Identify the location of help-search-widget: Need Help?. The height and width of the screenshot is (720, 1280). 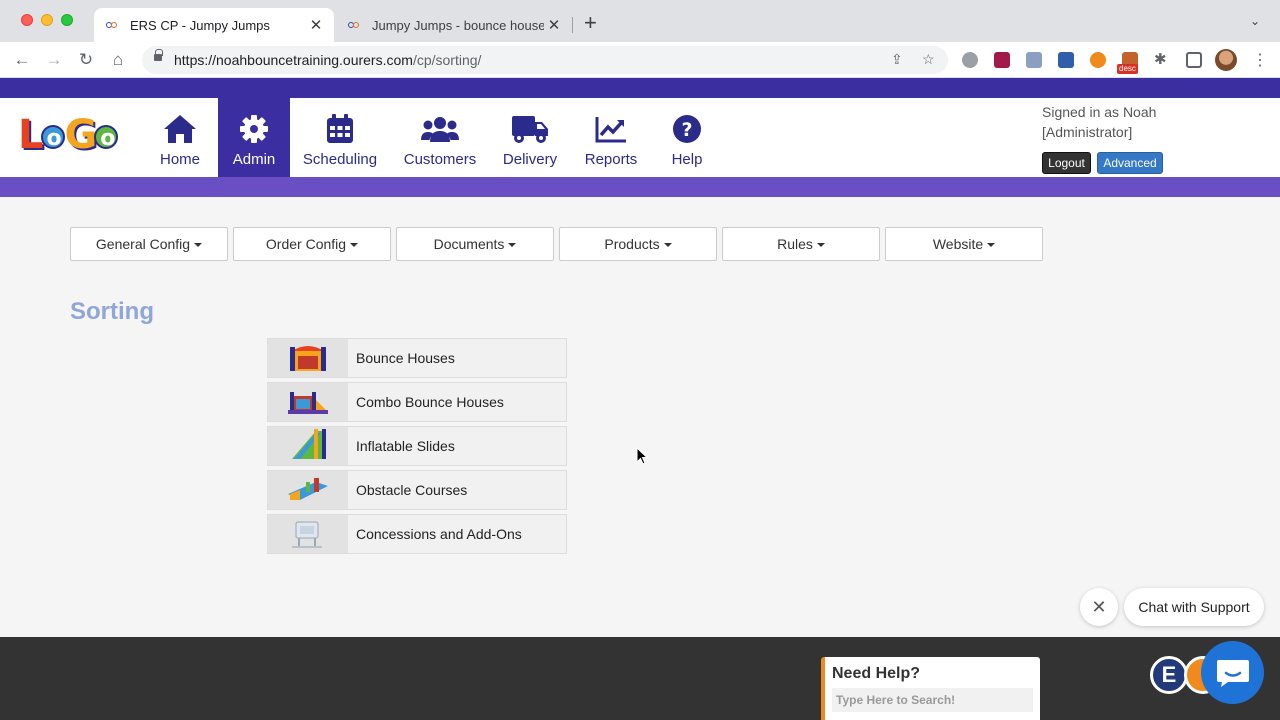
(930, 688).